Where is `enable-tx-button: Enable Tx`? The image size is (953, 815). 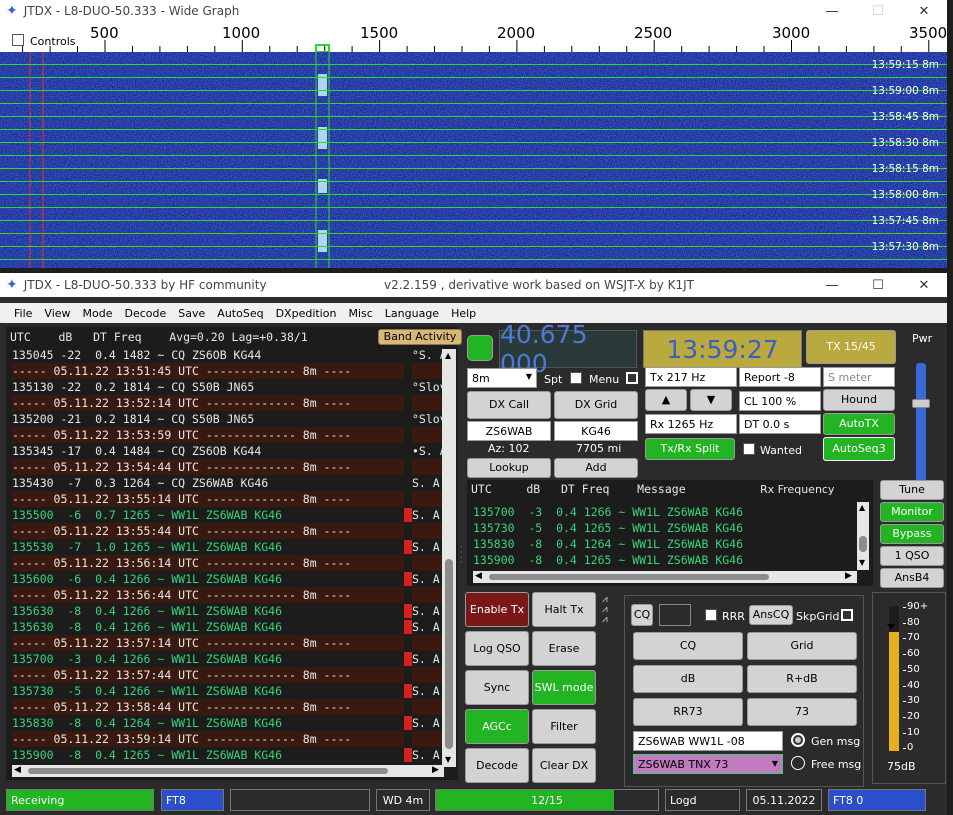
enable-tx-button: Enable Tx is located at coordinates (497, 609).